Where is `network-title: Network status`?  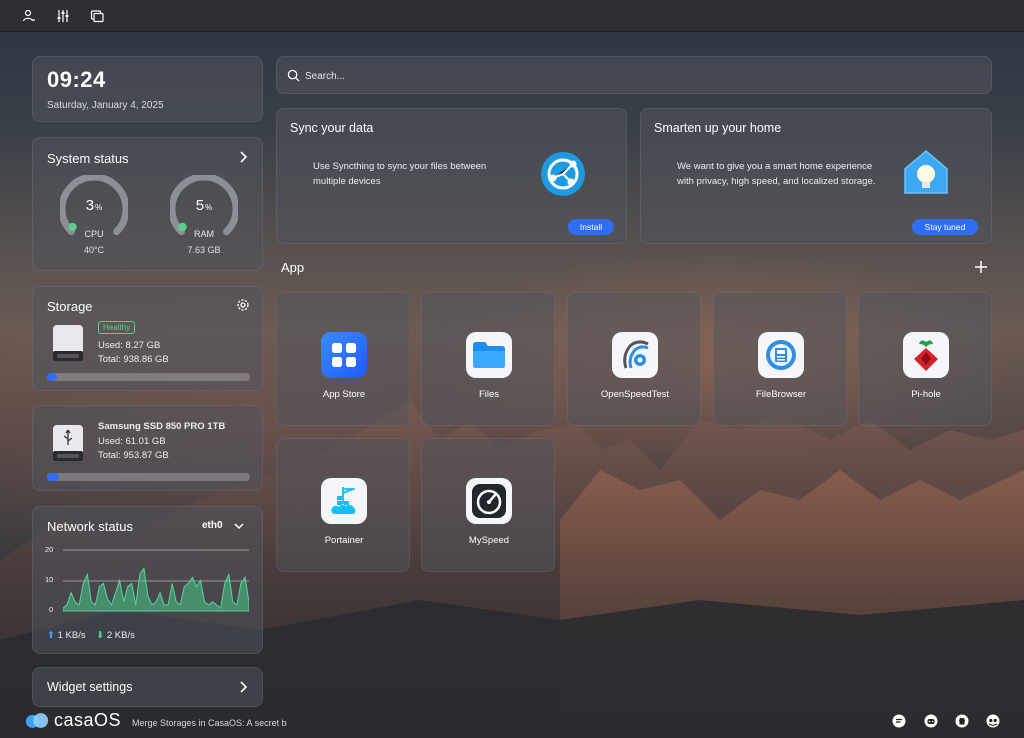 network-title: Network status is located at coordinates (90, 526).